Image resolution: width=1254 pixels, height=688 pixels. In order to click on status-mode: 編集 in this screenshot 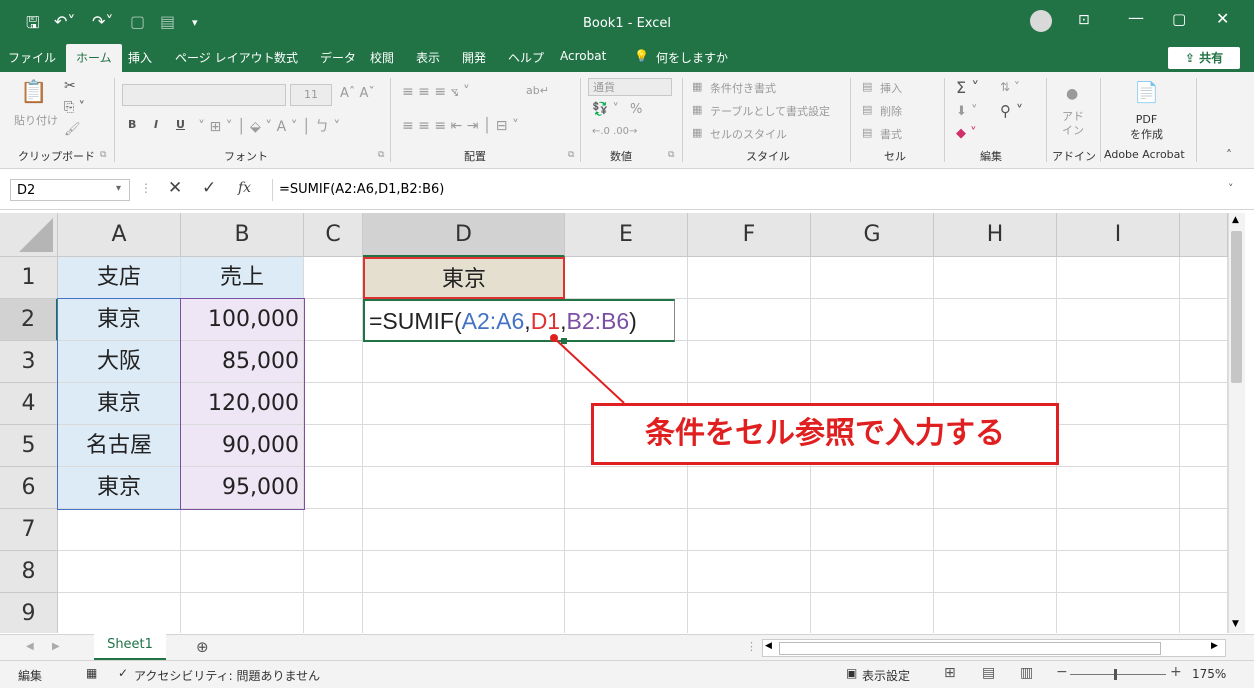, I will do `click(30, 676)`.